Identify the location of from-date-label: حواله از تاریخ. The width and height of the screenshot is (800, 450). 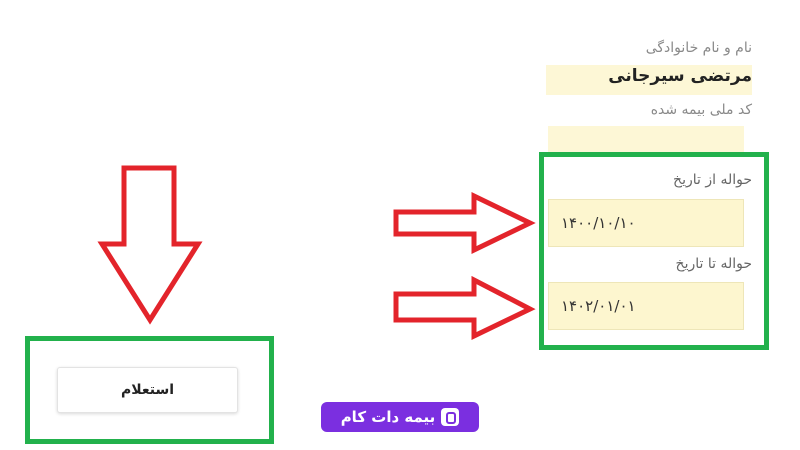
(712, 180).